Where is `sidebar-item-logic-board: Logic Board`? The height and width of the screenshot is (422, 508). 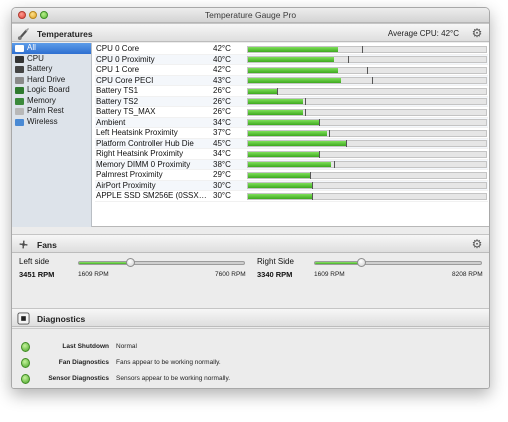 sidebar-item-logic-board: Logic Board is located at coordinates (51, 90).